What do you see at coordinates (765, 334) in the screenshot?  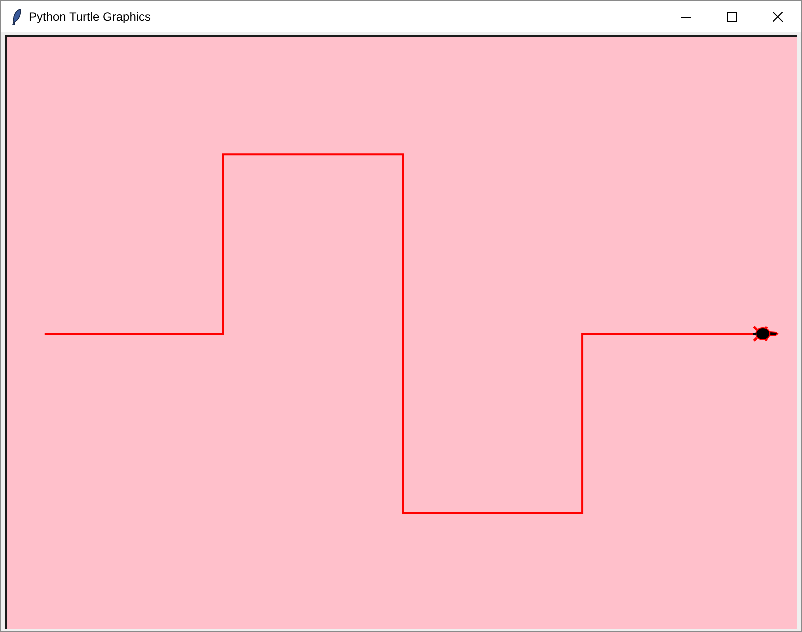 I see `turtle-icon` at bounding box center [765, 334].